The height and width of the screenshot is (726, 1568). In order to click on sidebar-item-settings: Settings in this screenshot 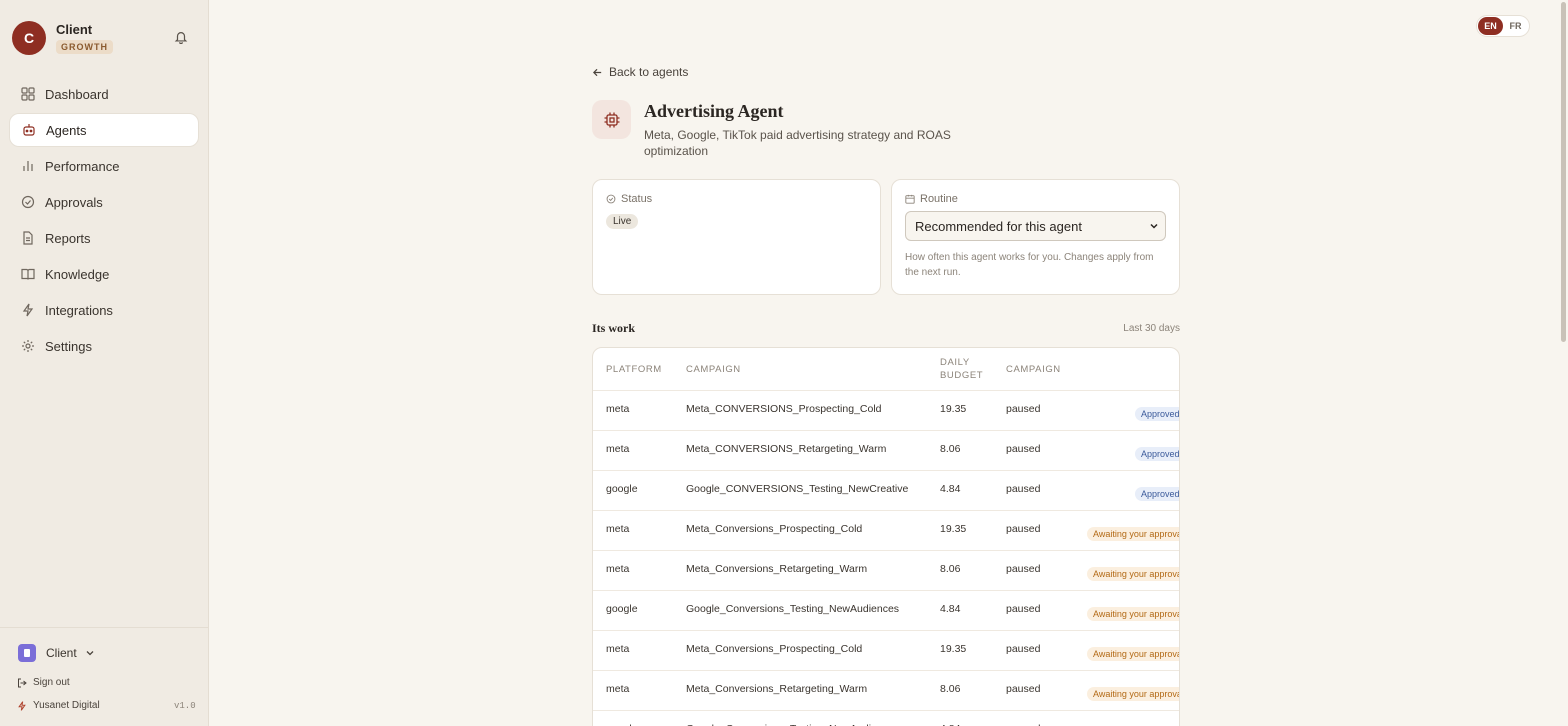, I will do `click(104, 346)`.